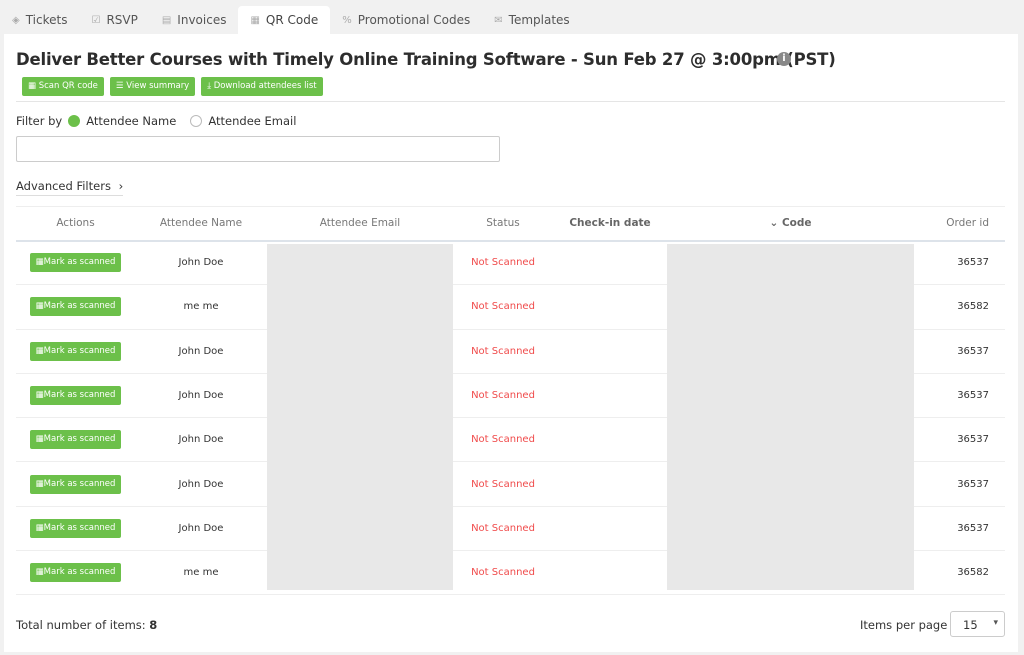 Image resolution: width=1024 pixels, height=655 pixels. Describe the element at coordinates (39, 20) in the screenshot. I see `tab-tickets: ◈ Tickets` at that location.